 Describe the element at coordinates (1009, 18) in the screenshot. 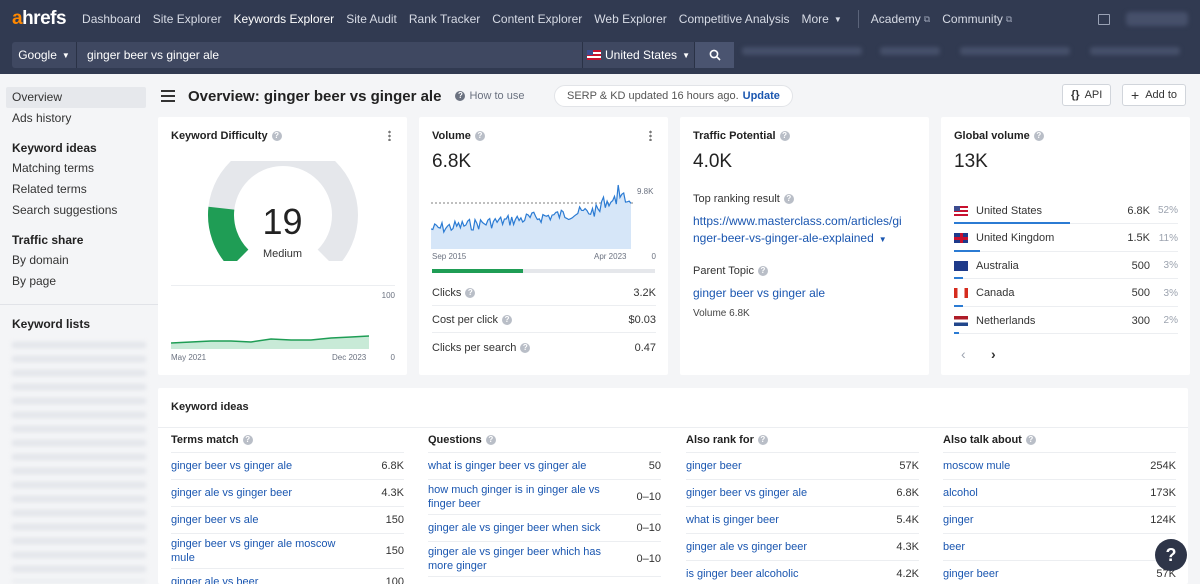

I see `external-link-icon: ⧉` at that location.